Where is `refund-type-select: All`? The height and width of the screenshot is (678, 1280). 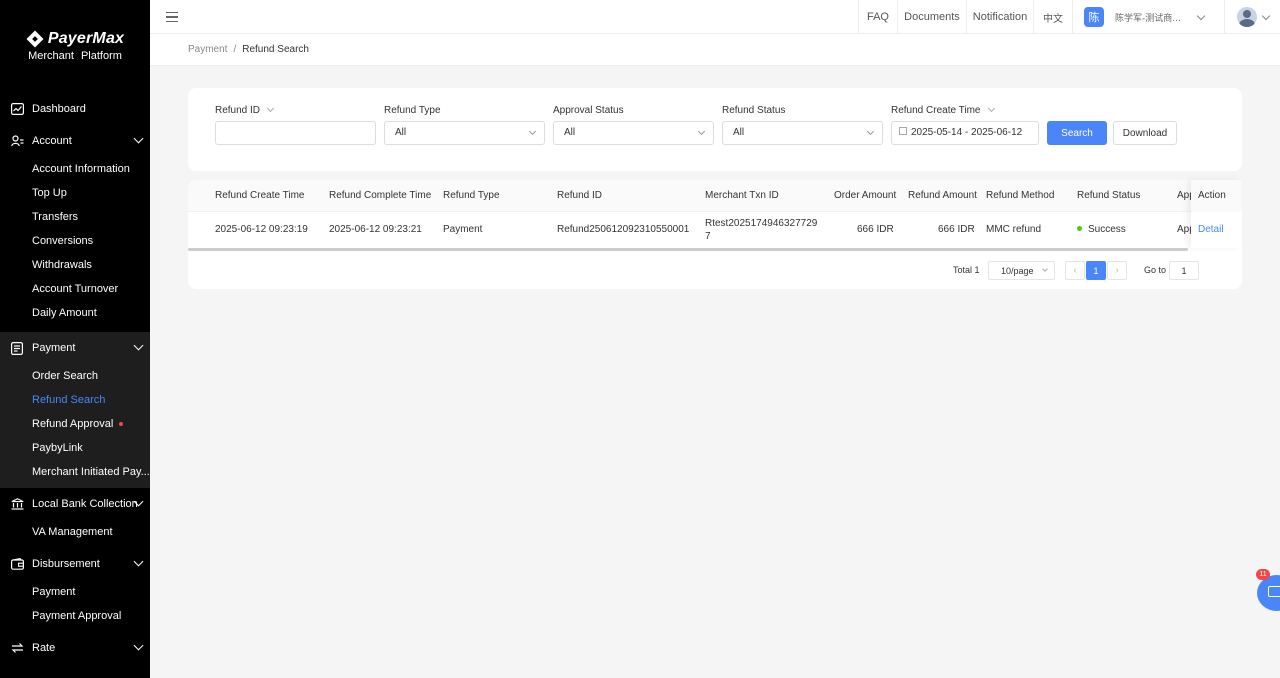 refund-type-select: All is located at coordinates (464, 133).